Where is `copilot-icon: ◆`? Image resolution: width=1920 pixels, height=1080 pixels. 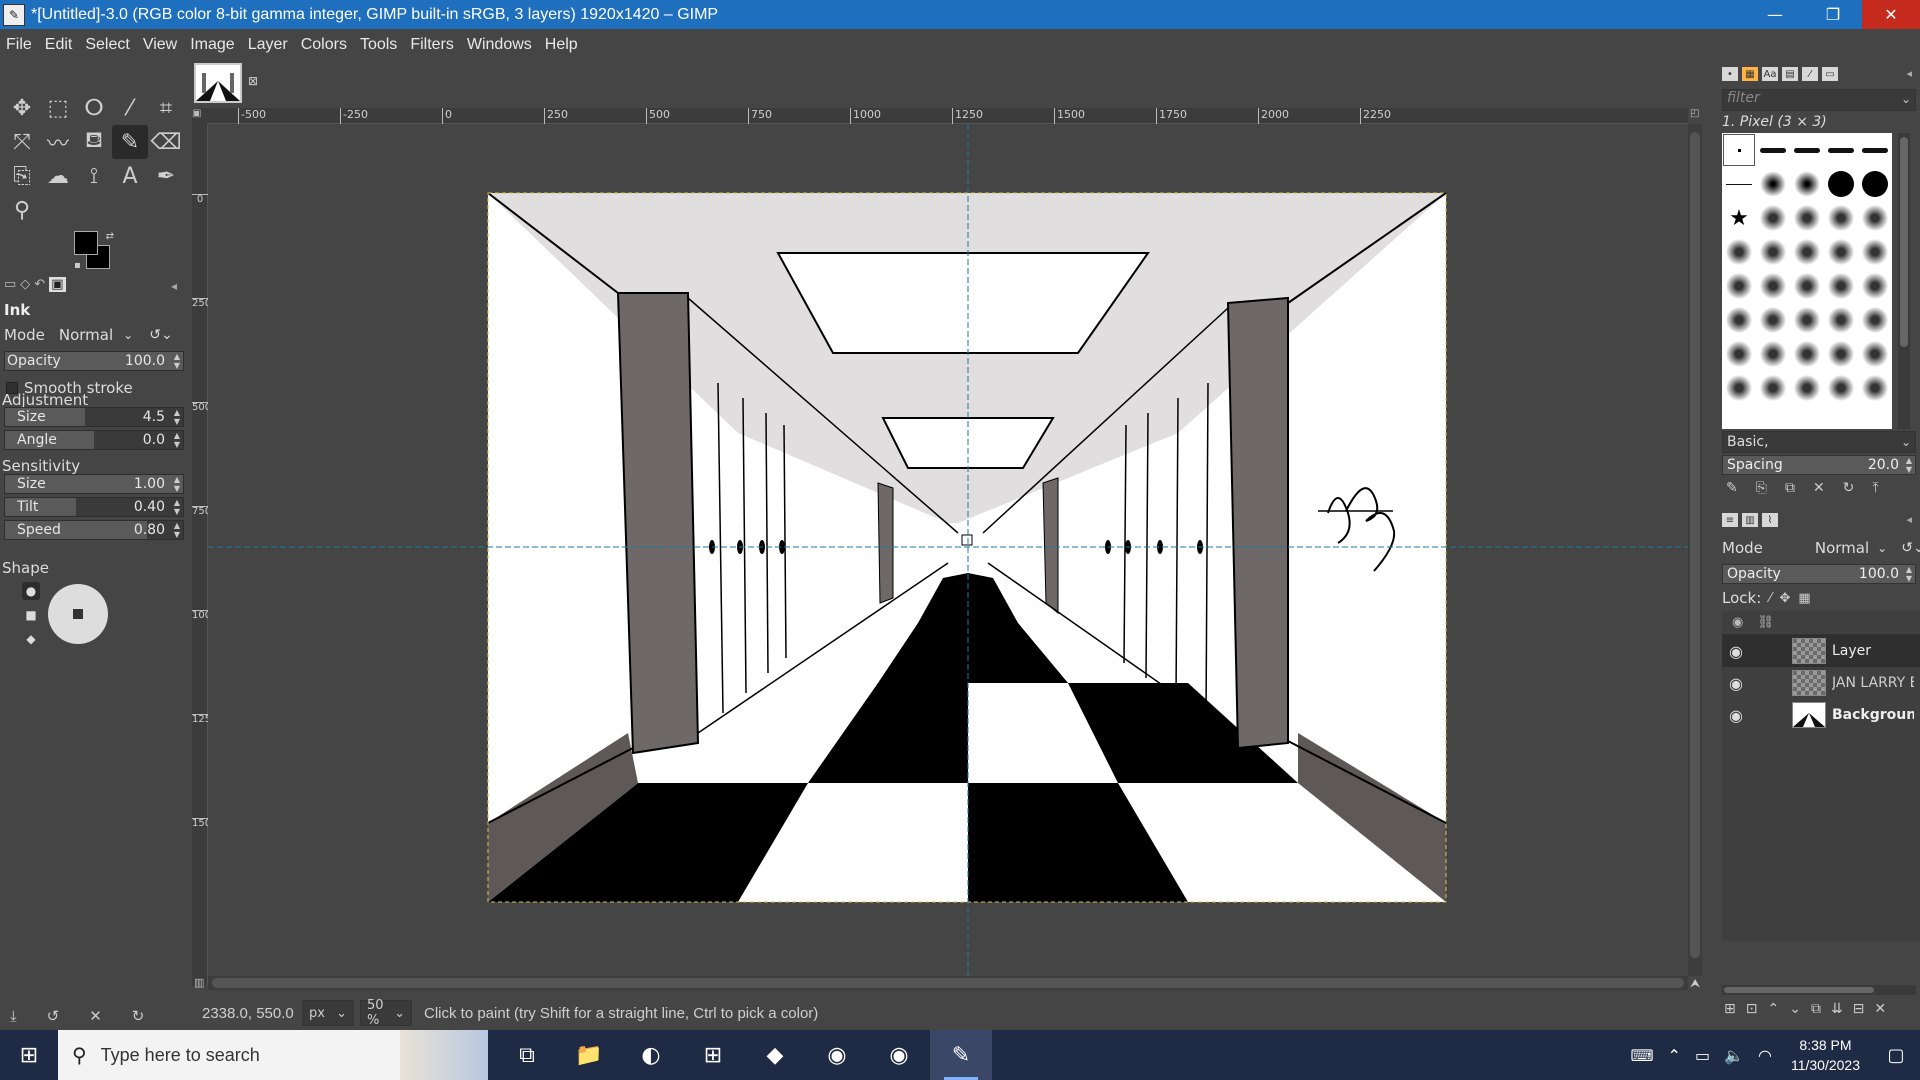
copilot-icon: ◆ is located at coordinates (775, 1055).